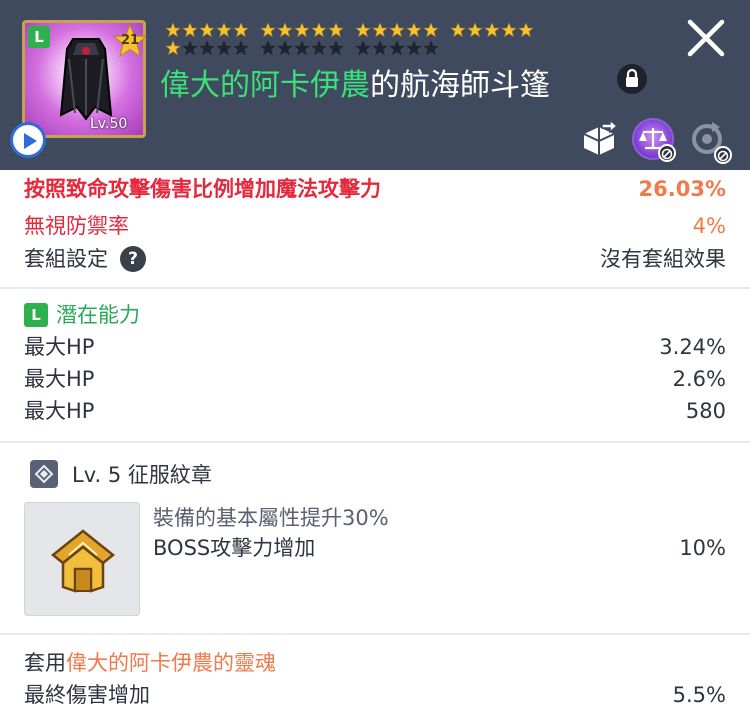 The image size is (750, 721). I want to click on close-icon, so click(706, 38).